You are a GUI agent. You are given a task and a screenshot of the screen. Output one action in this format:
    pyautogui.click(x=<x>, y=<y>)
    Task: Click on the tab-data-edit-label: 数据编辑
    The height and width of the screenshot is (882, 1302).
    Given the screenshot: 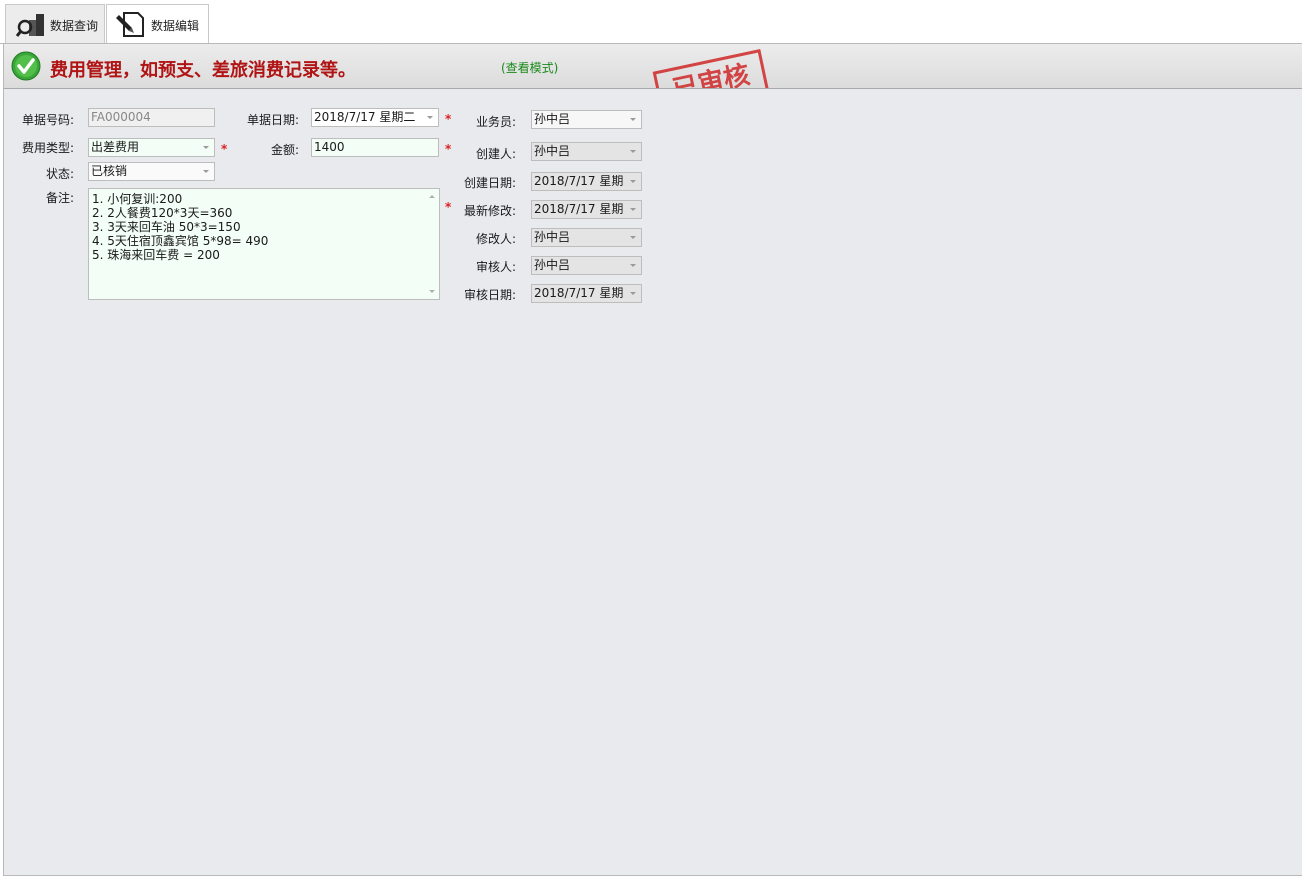 What is the action you would take?
    pyautogui.click(x=175, y=26)
    